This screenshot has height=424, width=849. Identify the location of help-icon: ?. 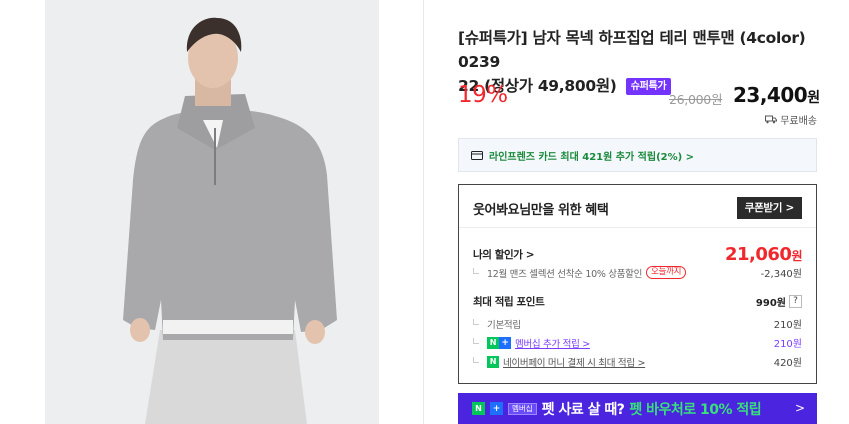
(795, 301).